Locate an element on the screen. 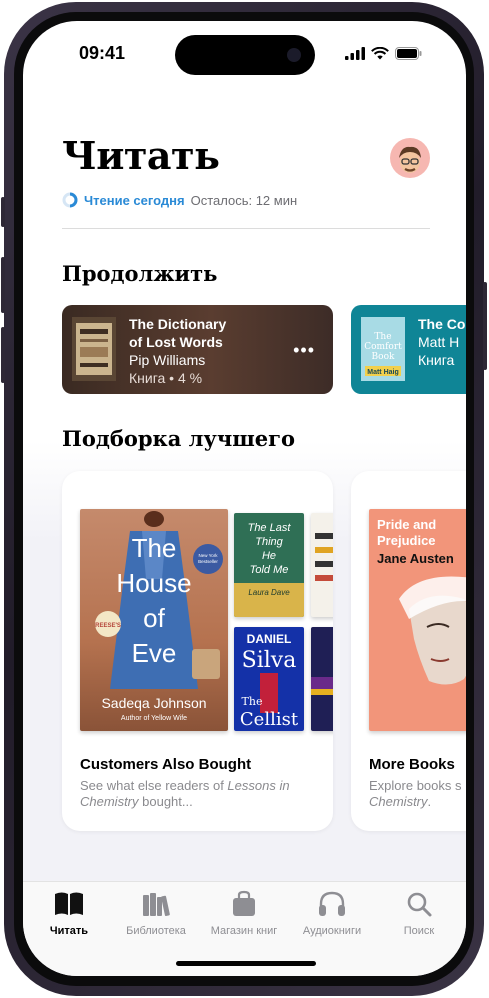 The height and width of the screenshot is (998, 489). cellist-cover-art: DANIEL Silva The Cellist is located at coordinates (269, 679).